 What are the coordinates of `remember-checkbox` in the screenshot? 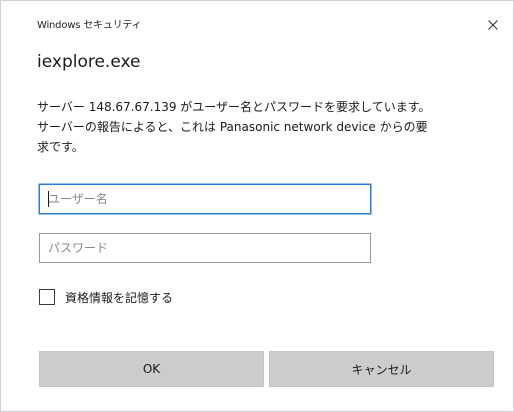 It's located at (47, 297).